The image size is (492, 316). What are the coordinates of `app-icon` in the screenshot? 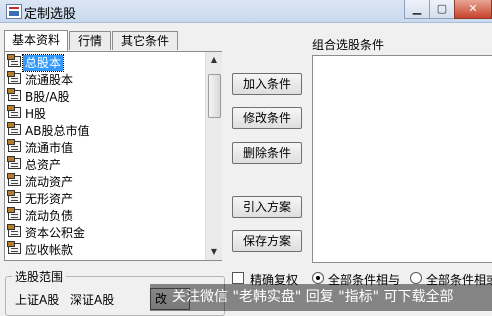 It's located at (14, 11).